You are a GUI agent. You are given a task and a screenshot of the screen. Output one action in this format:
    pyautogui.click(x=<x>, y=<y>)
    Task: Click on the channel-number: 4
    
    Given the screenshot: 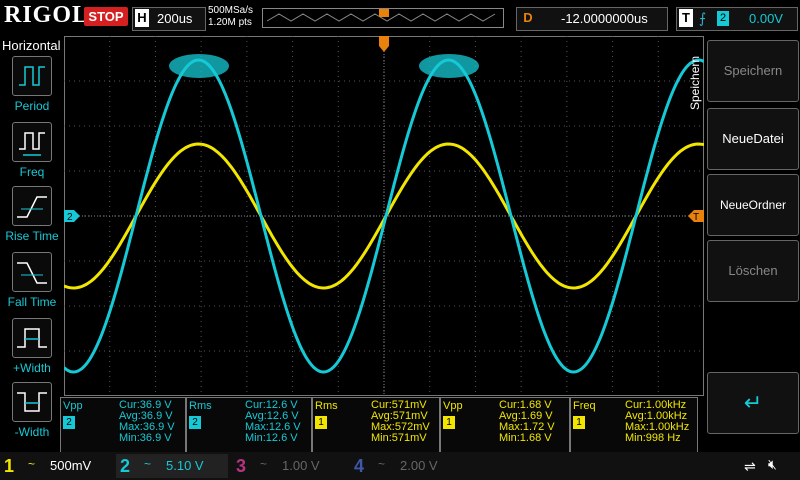 What is the action you would take?
    pyautogui.click(x=359, y=466)
    